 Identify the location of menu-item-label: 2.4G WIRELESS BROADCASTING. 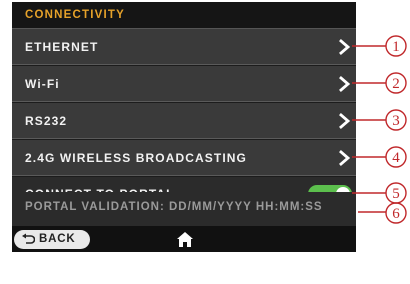
(136, 158).